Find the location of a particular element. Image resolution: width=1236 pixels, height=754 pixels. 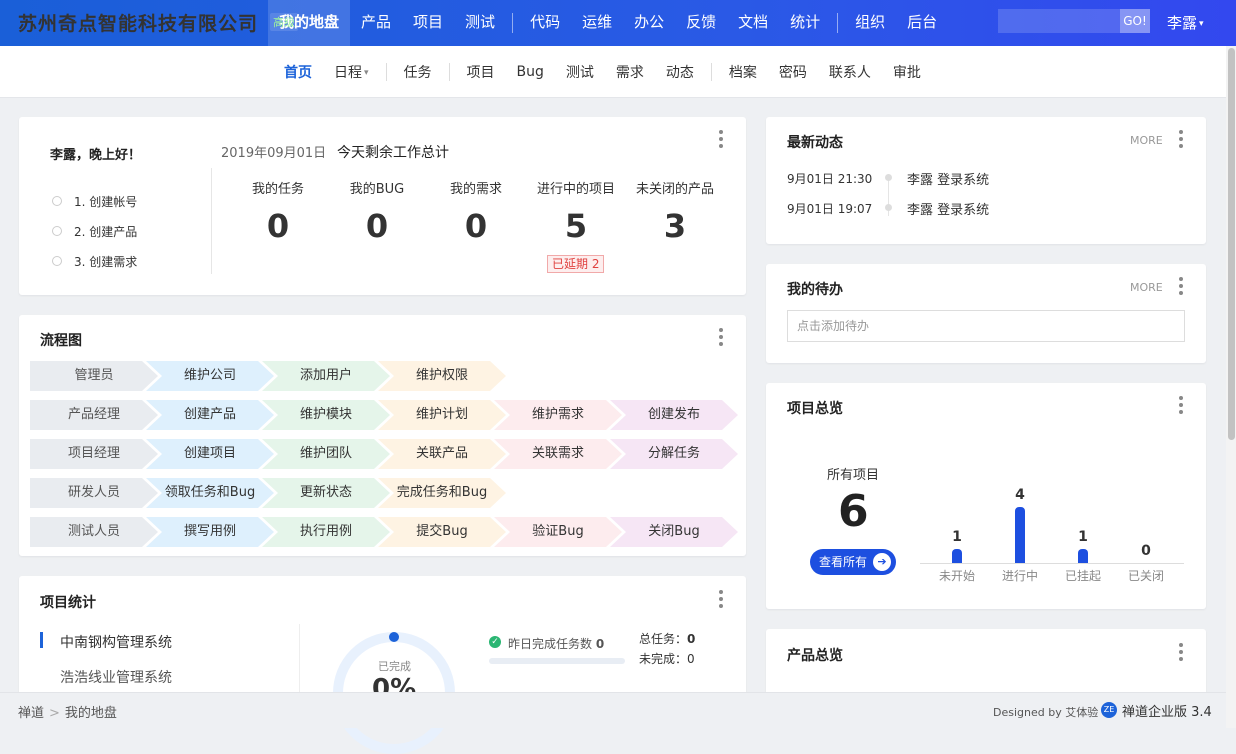

bar-value-label: 4 is located at coordinates (1020, 495).